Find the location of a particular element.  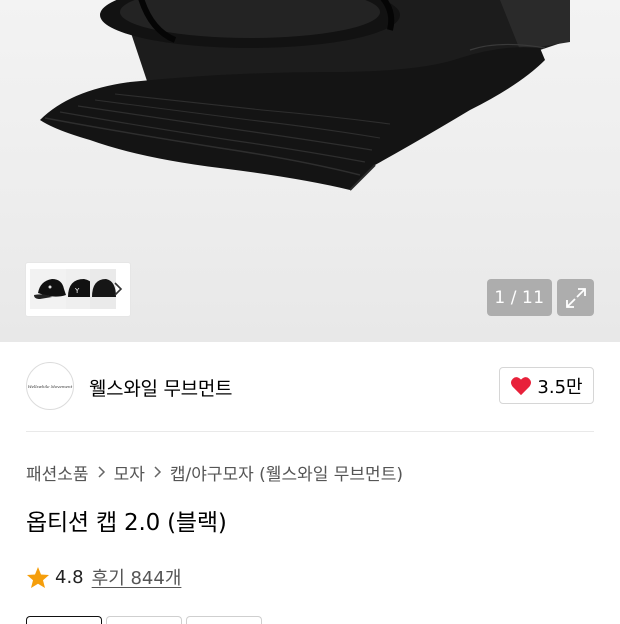

heart-icon is located at coordinates (521, 385).